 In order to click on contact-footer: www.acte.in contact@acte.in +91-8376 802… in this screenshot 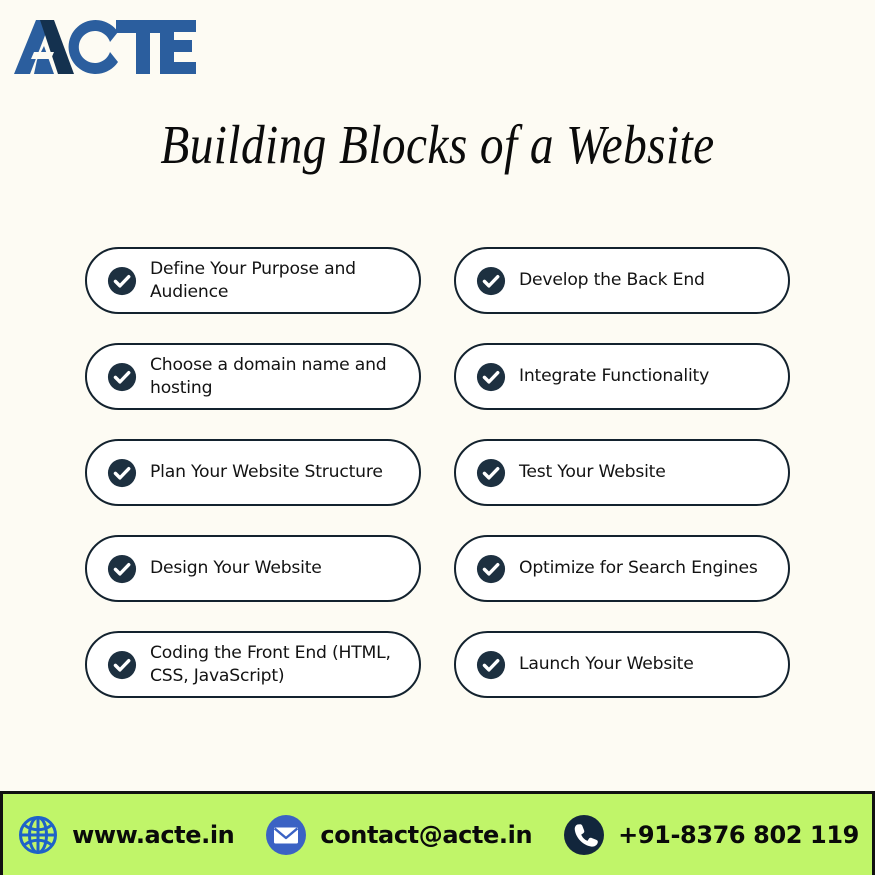, I will do `click(437, 833)`.